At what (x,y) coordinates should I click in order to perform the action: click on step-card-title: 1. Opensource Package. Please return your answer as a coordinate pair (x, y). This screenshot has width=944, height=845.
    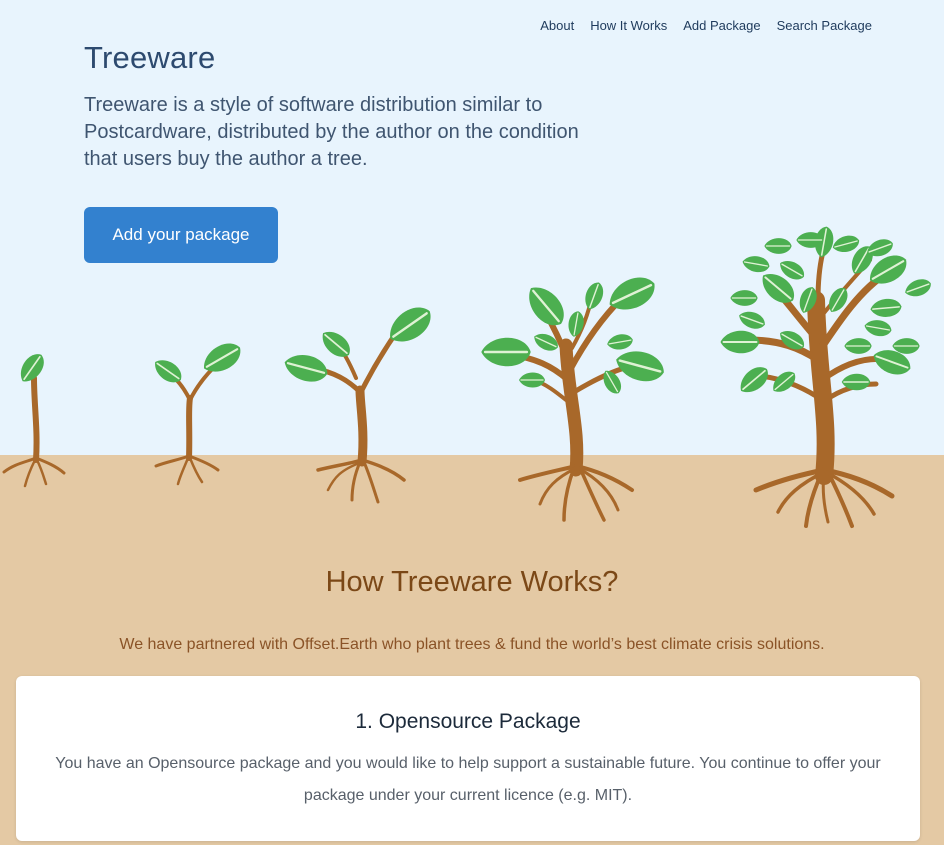
    Looking at the image, I should click on (468, 721).